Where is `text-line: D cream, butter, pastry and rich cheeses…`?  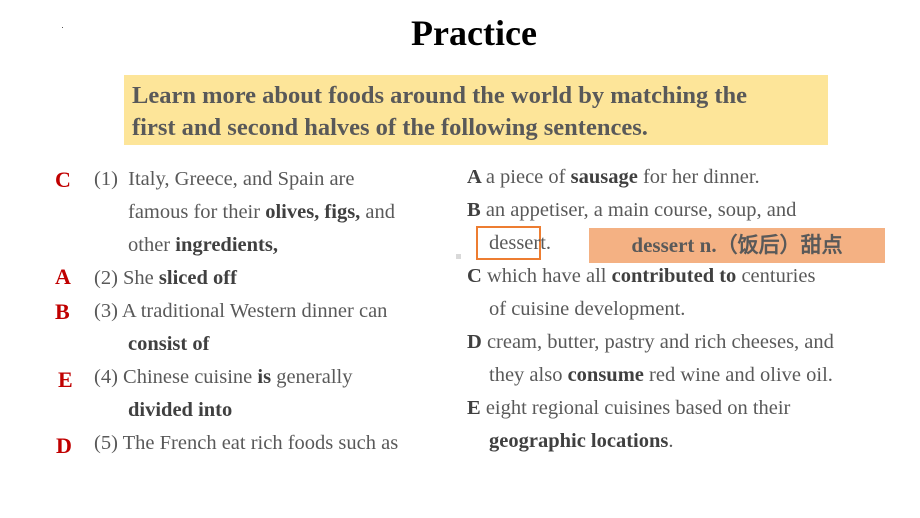
text-line: D cream, butter, pastry and rich cheeses… is located at coordinates (650, 342).